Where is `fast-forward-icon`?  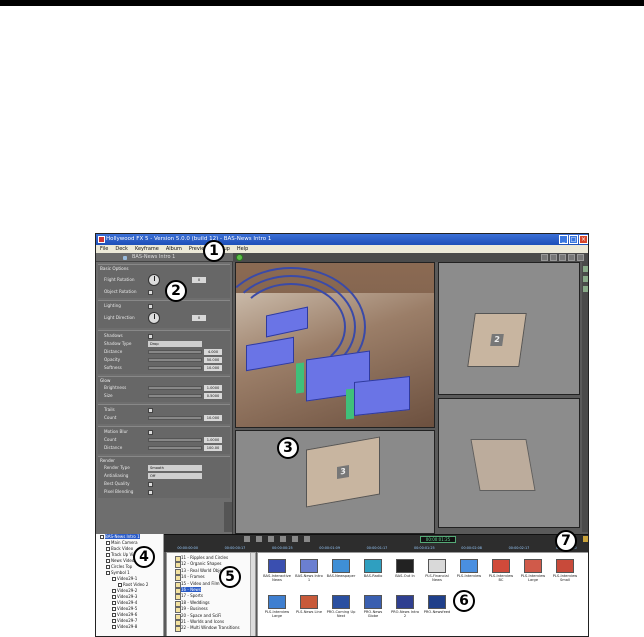 fast-forward-icon is located at coordinates (307, 539).